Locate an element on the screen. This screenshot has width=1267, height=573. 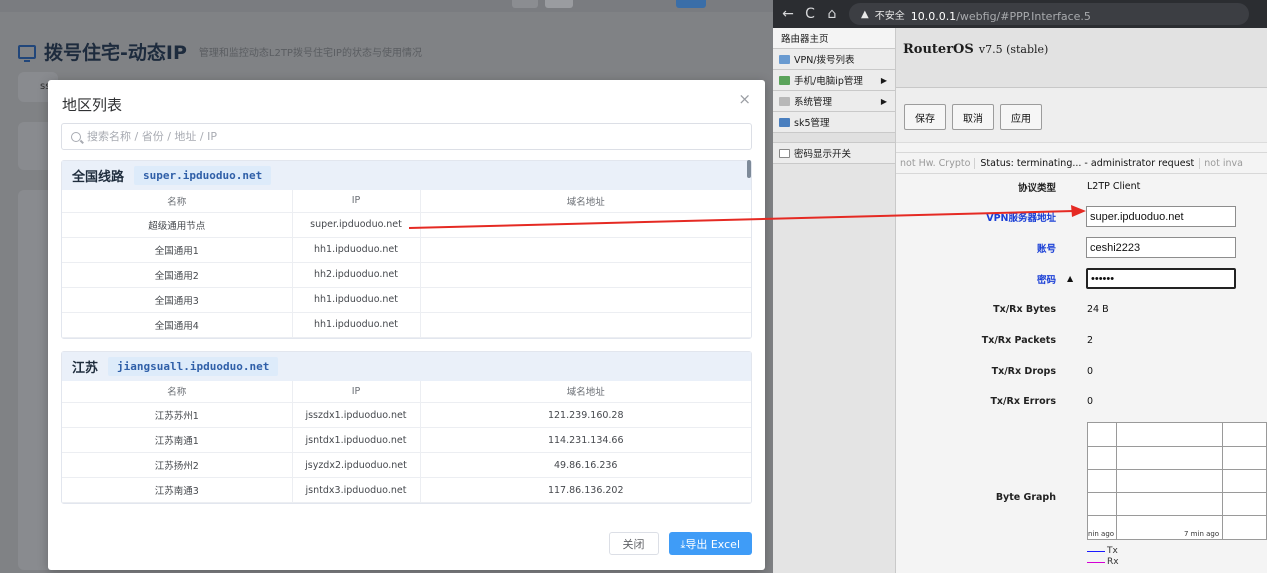
vpn-server-input is located at coordinates (1161, 216).